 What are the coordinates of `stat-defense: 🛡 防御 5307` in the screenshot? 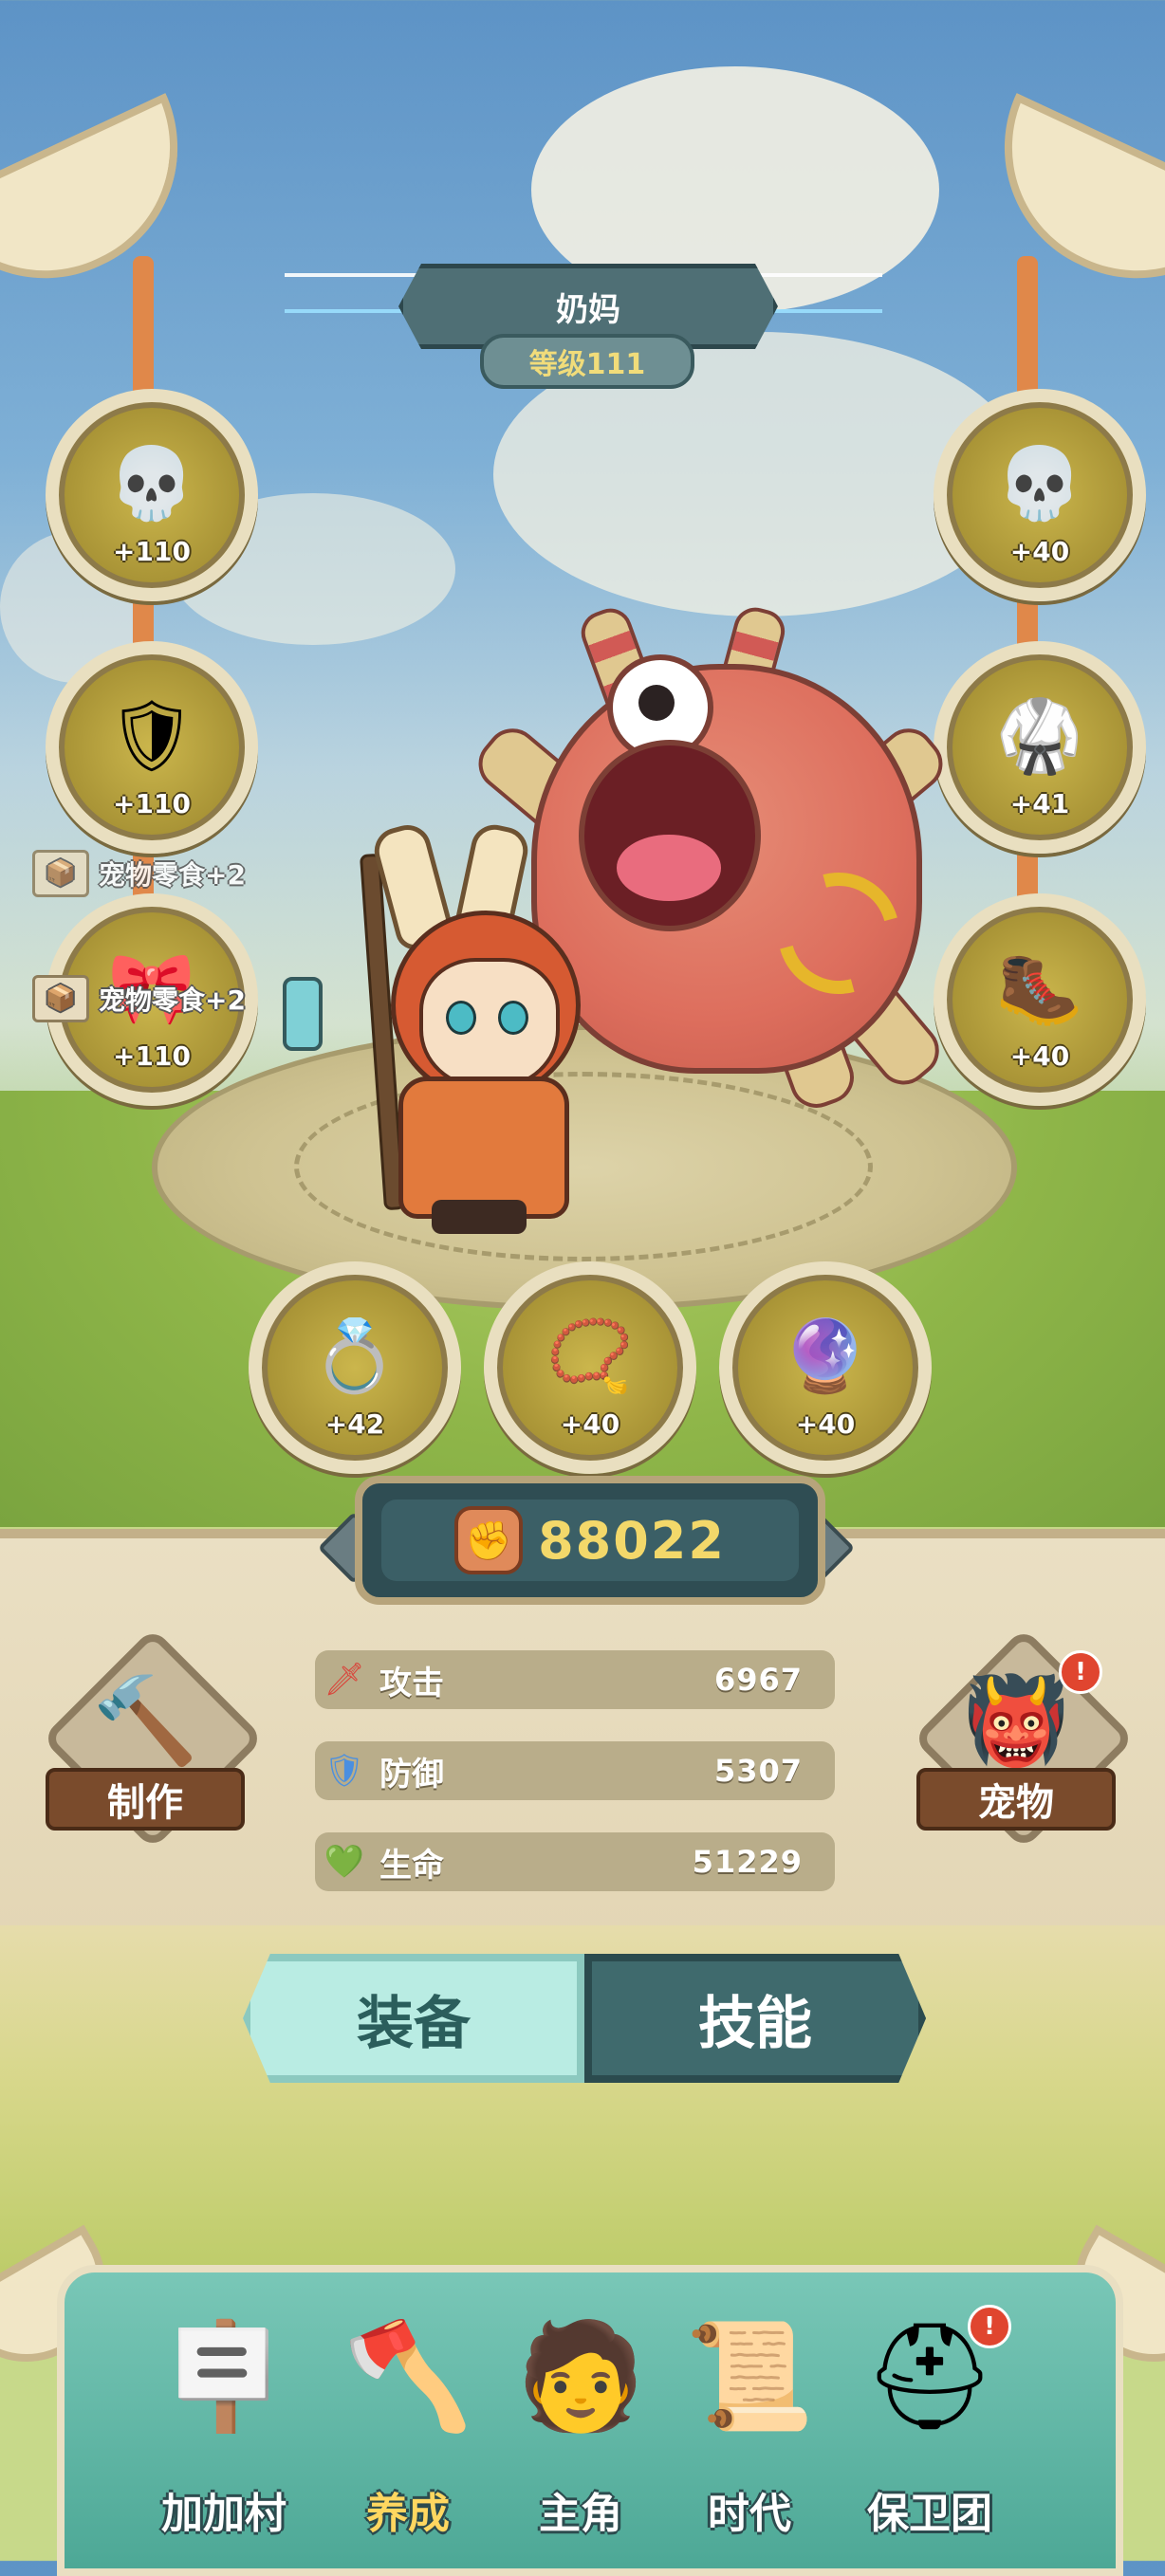 It's located at (575, 1770).